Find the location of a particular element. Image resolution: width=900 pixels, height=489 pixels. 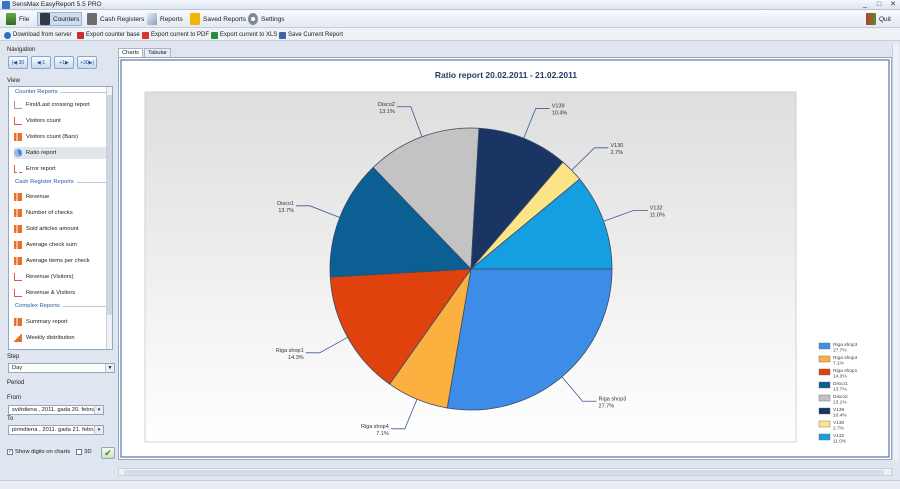

minimize-button: _ is located at coordinates (865, 4).